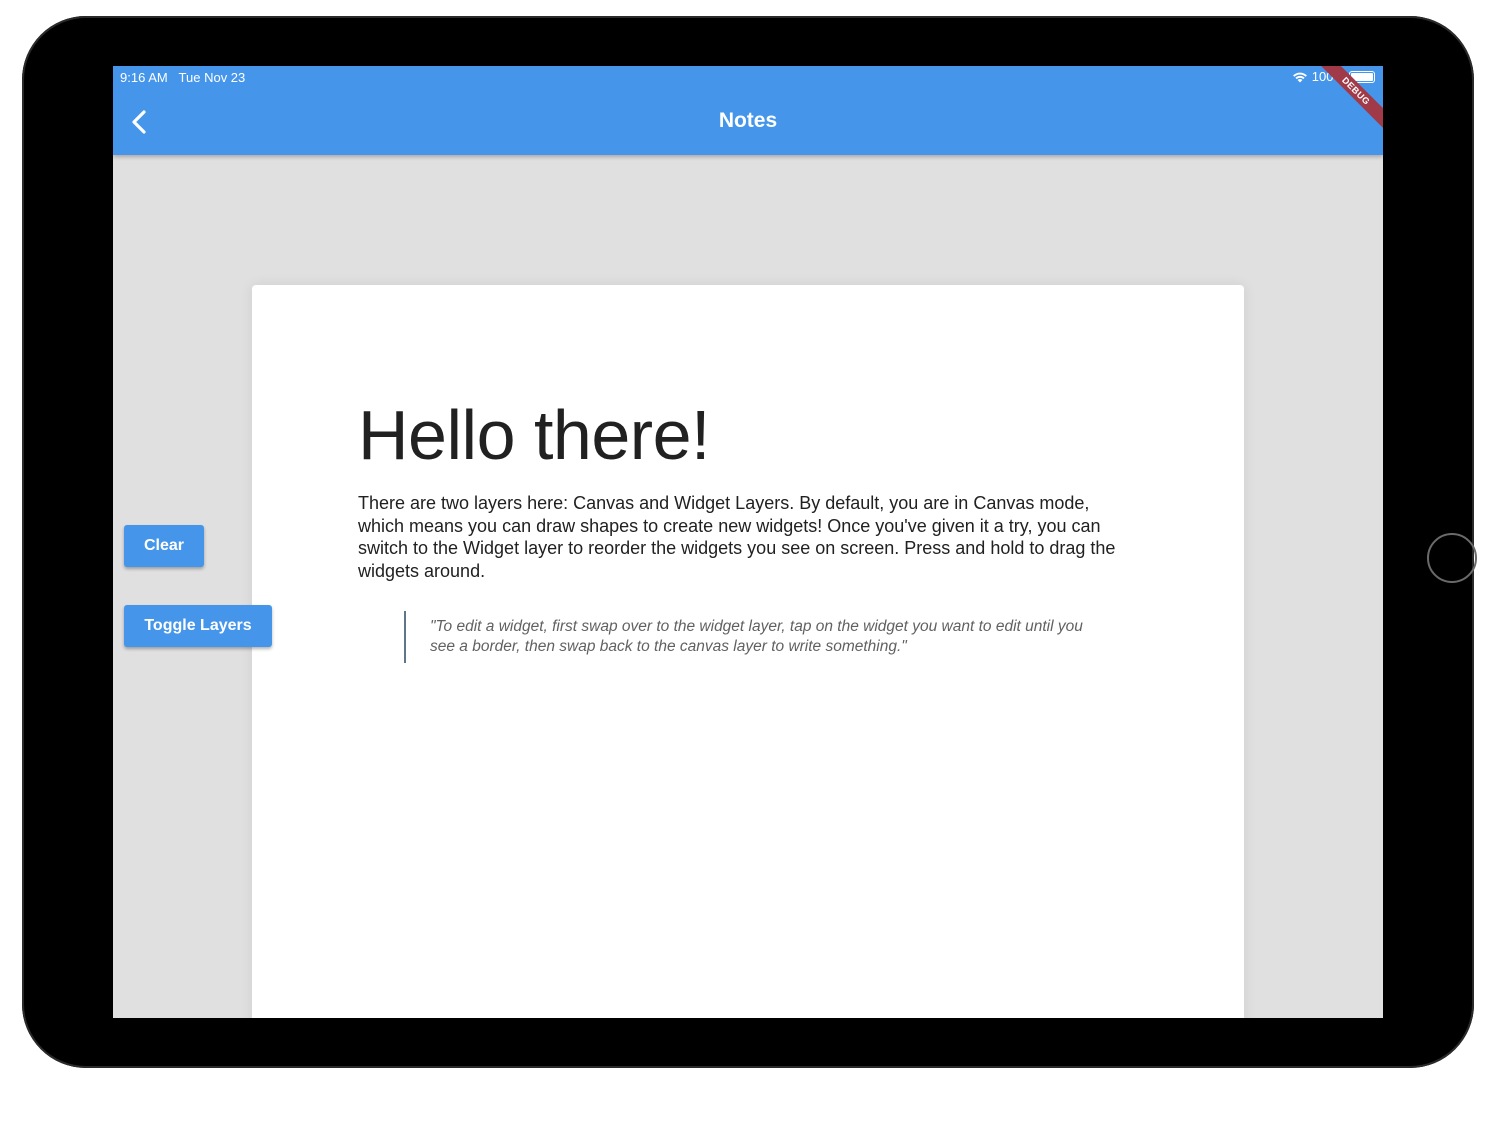  I want to click on toggle-layers-button: Toggle Layers, so click(198, 626).